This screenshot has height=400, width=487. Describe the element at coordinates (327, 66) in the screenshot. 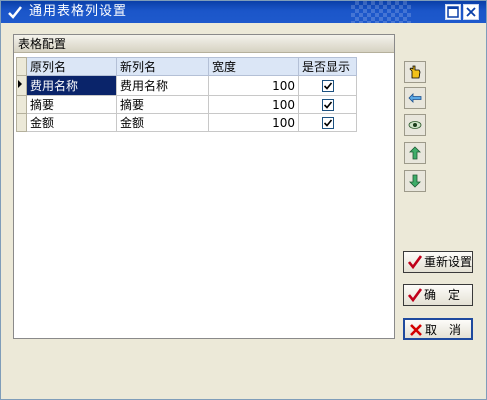

I see `column-header-visible: 是否显示` at that location.